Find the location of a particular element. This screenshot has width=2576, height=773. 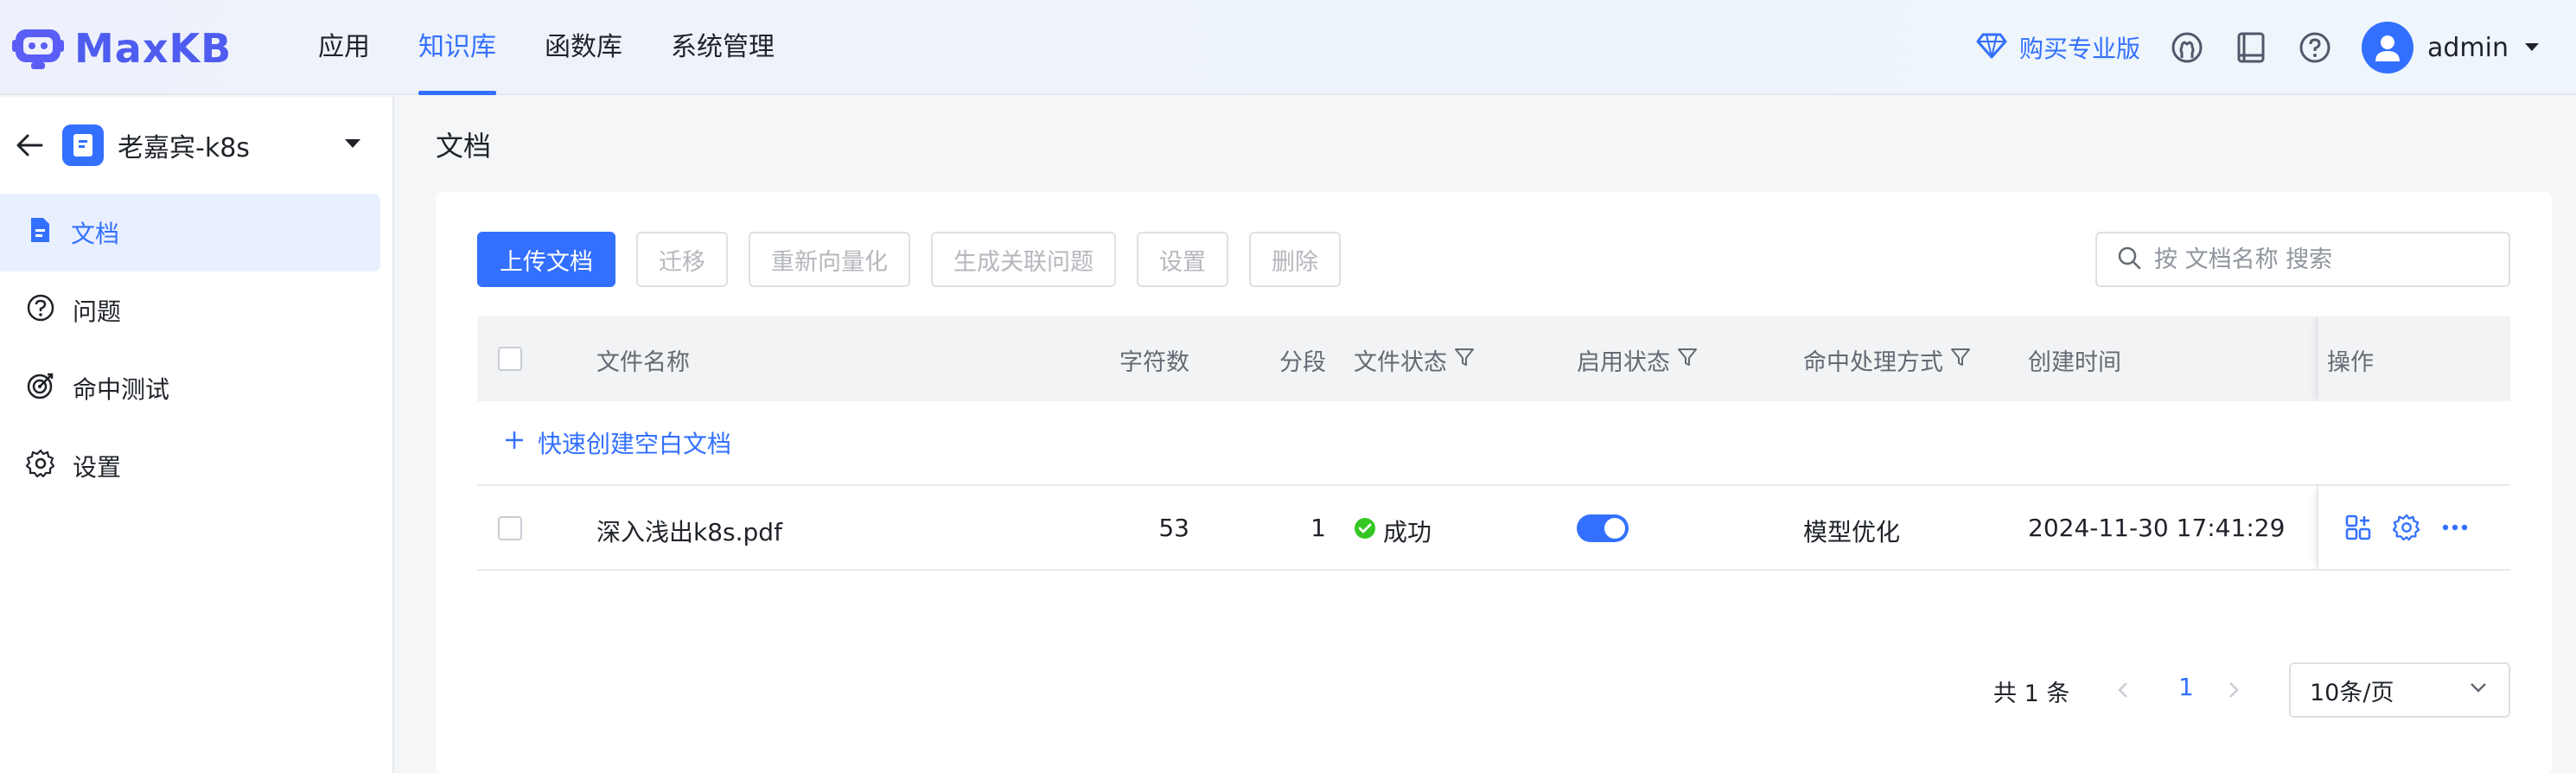

table-header: 文件名称 字符数 分段 文件状态 启用状态 命中处理方式 创建时间 操作 is located at coordinates (1493, 358).